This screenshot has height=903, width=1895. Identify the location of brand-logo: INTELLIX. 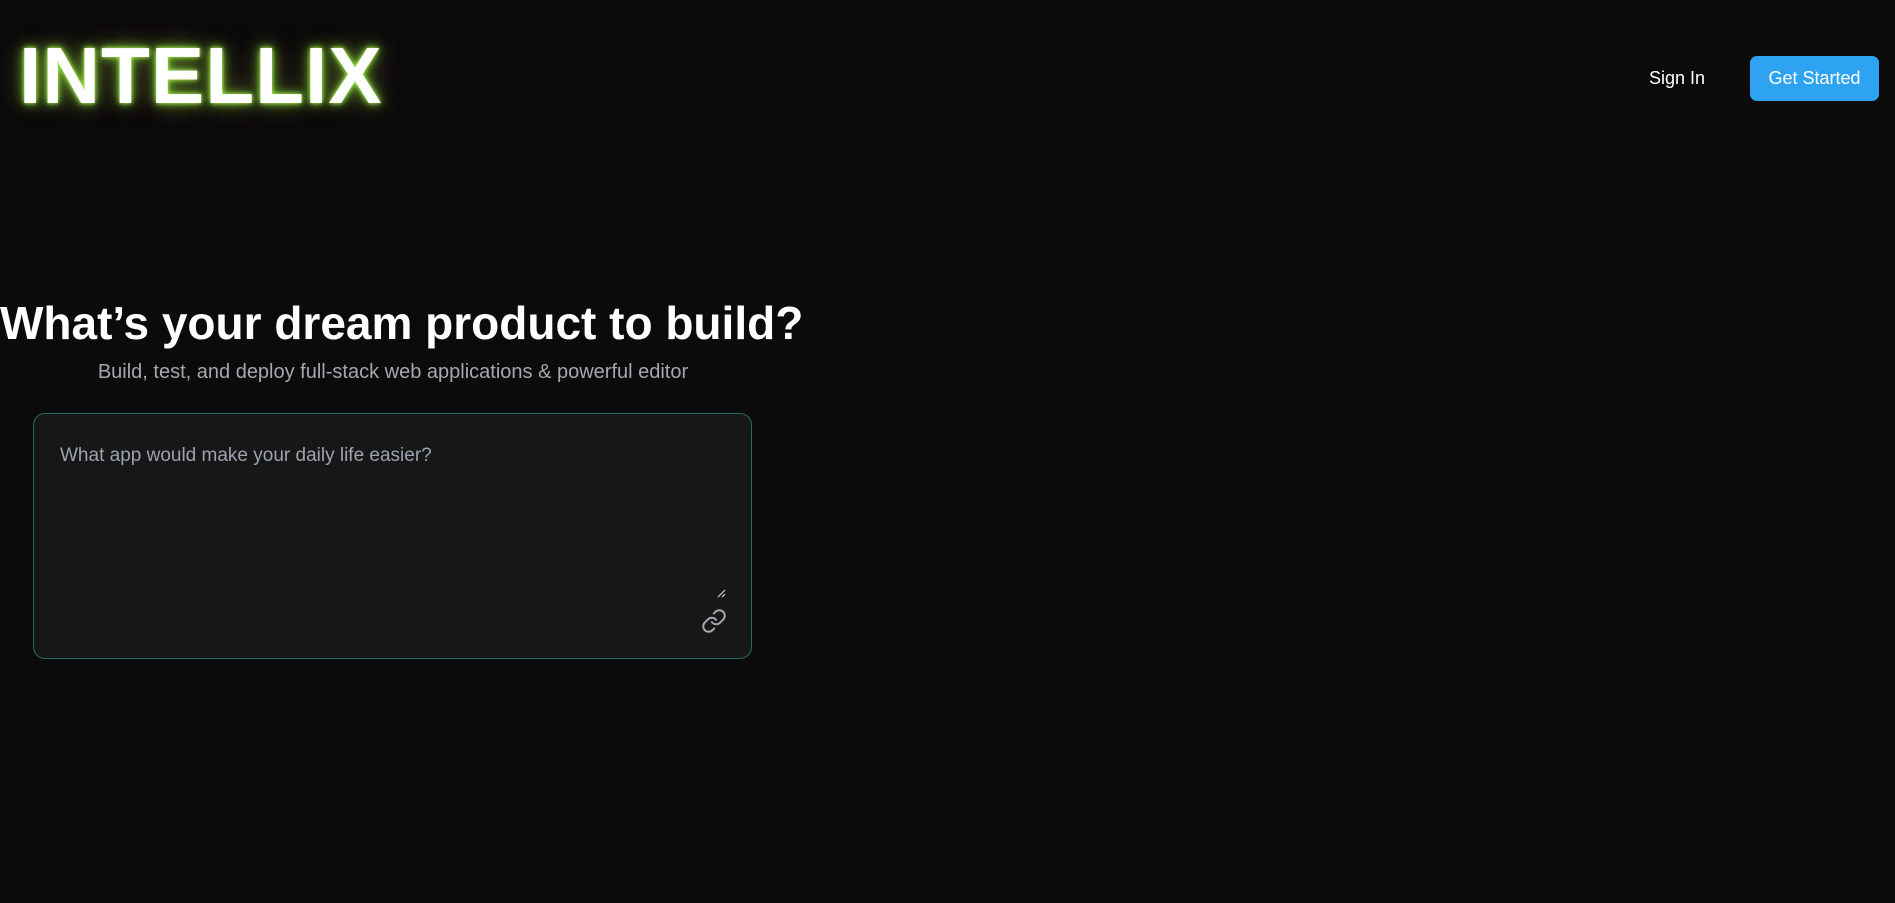
(201, 76).